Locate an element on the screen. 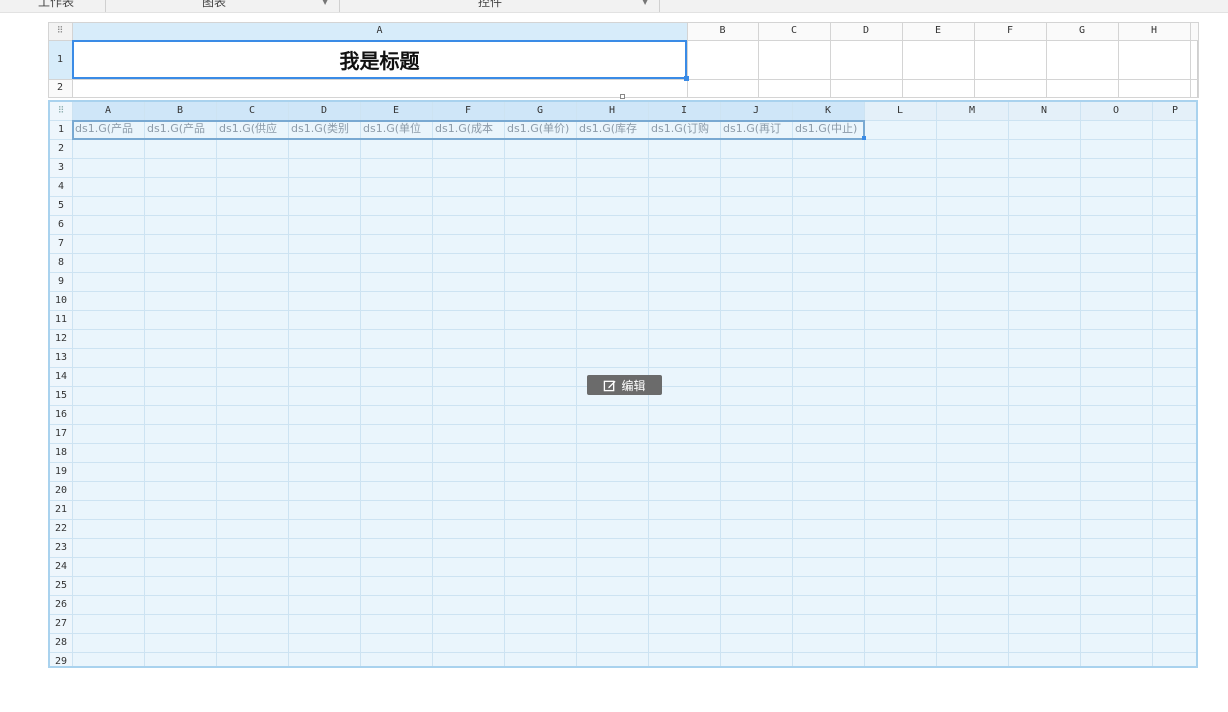  row-header-6: 6 is located at coordinates (61, 224).